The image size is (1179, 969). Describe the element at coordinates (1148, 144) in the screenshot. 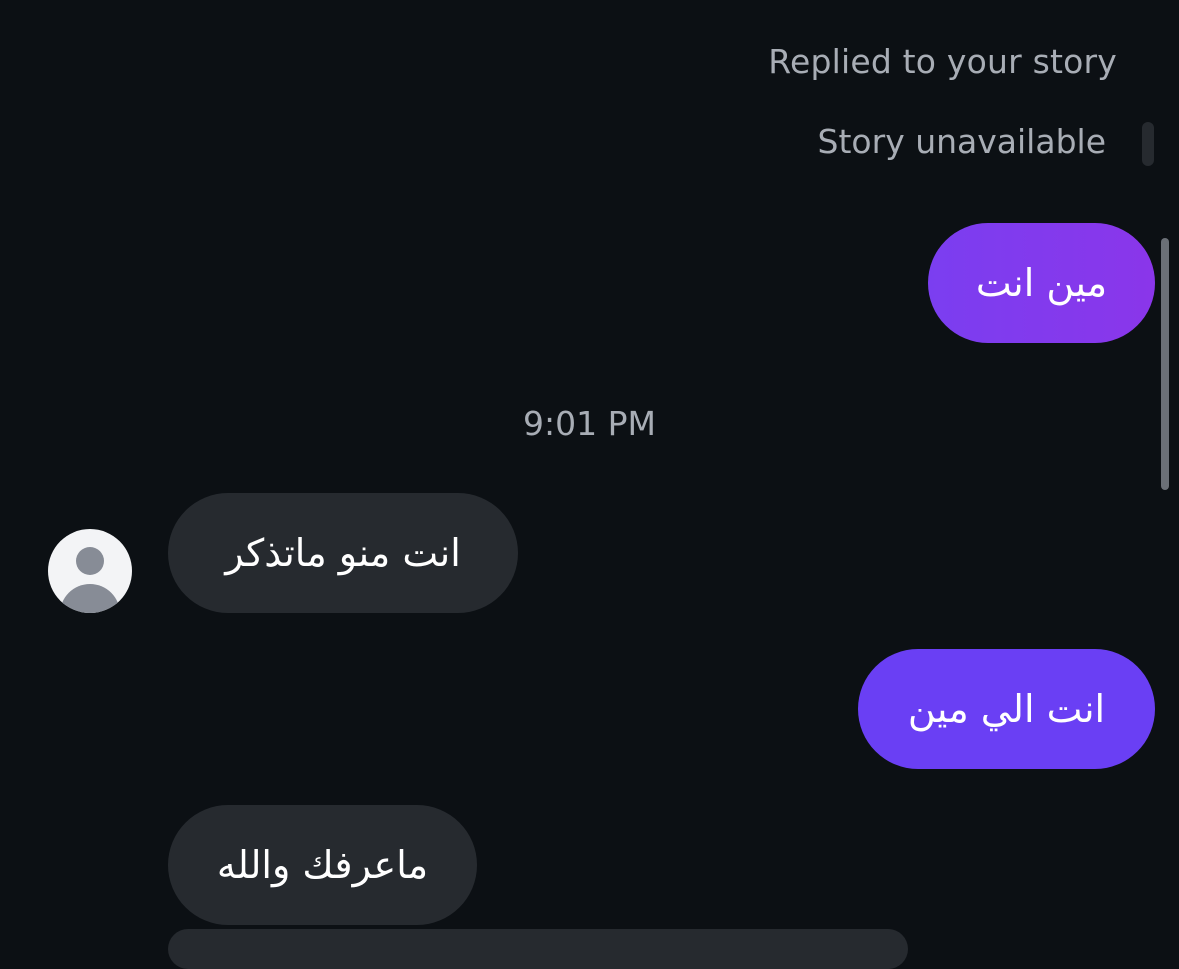

I see `story-reply-indicator` at that location.